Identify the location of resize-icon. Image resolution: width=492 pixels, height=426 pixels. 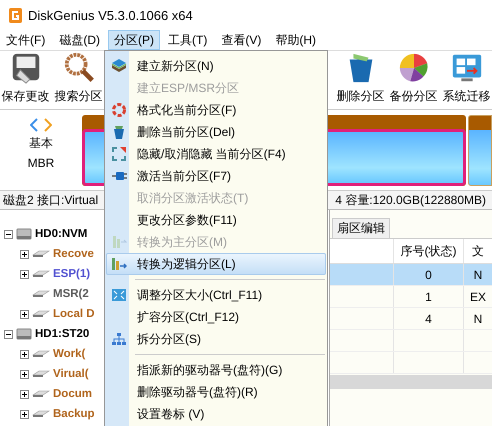
(119, 295).